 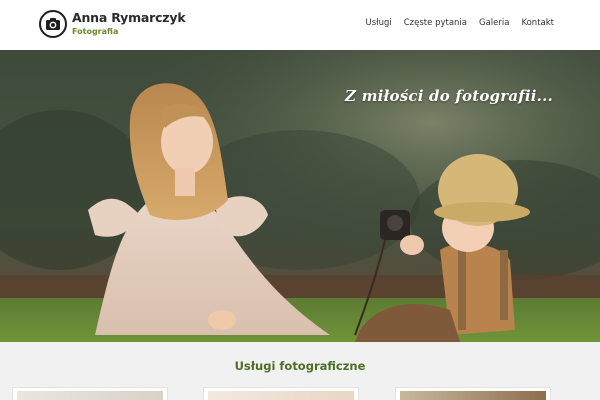 What do you see at coordinates (53, 24) in the screenshot?
I see `camera-icon` at bounding box center [53, 24].